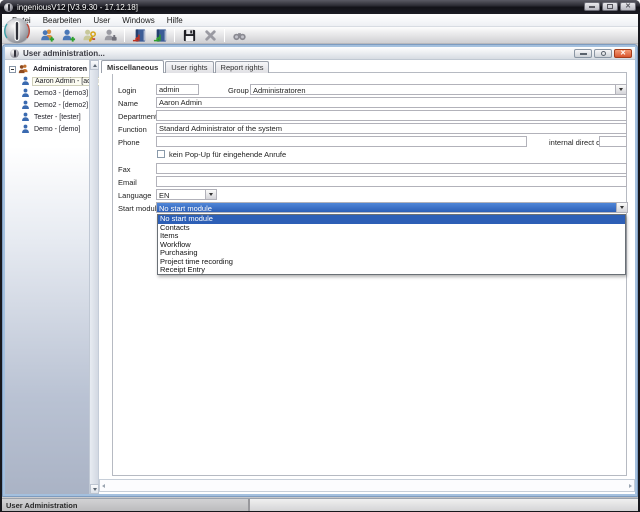 The height and width of the screenshot is (512, 640). What do you see at coordinates (77, 7) in the screenshot?
I see `window-title: ingeniousV12 [V3.9.30 - 17.12.18]` at bounding box center [77, 7].